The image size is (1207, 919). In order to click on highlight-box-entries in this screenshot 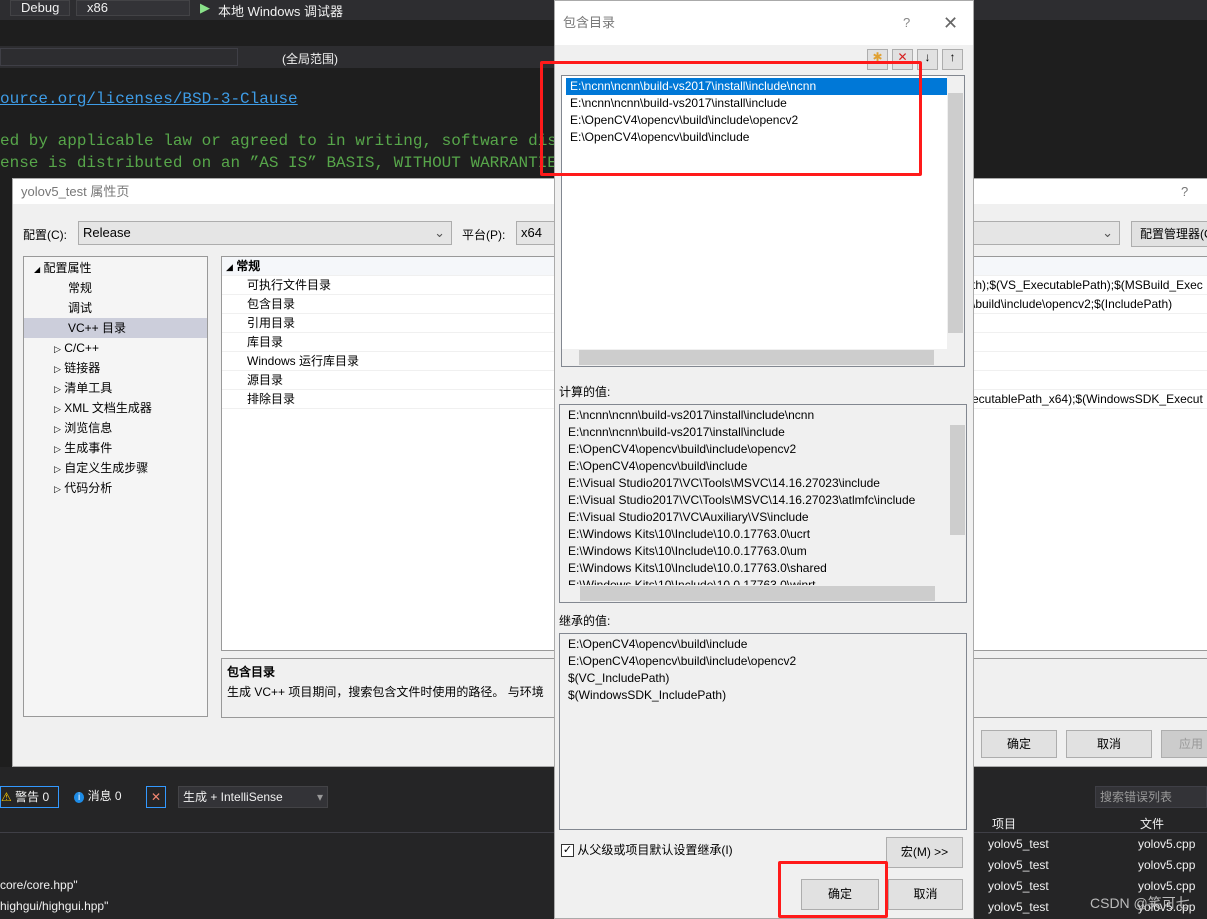, I will do `click(731, 118)`.